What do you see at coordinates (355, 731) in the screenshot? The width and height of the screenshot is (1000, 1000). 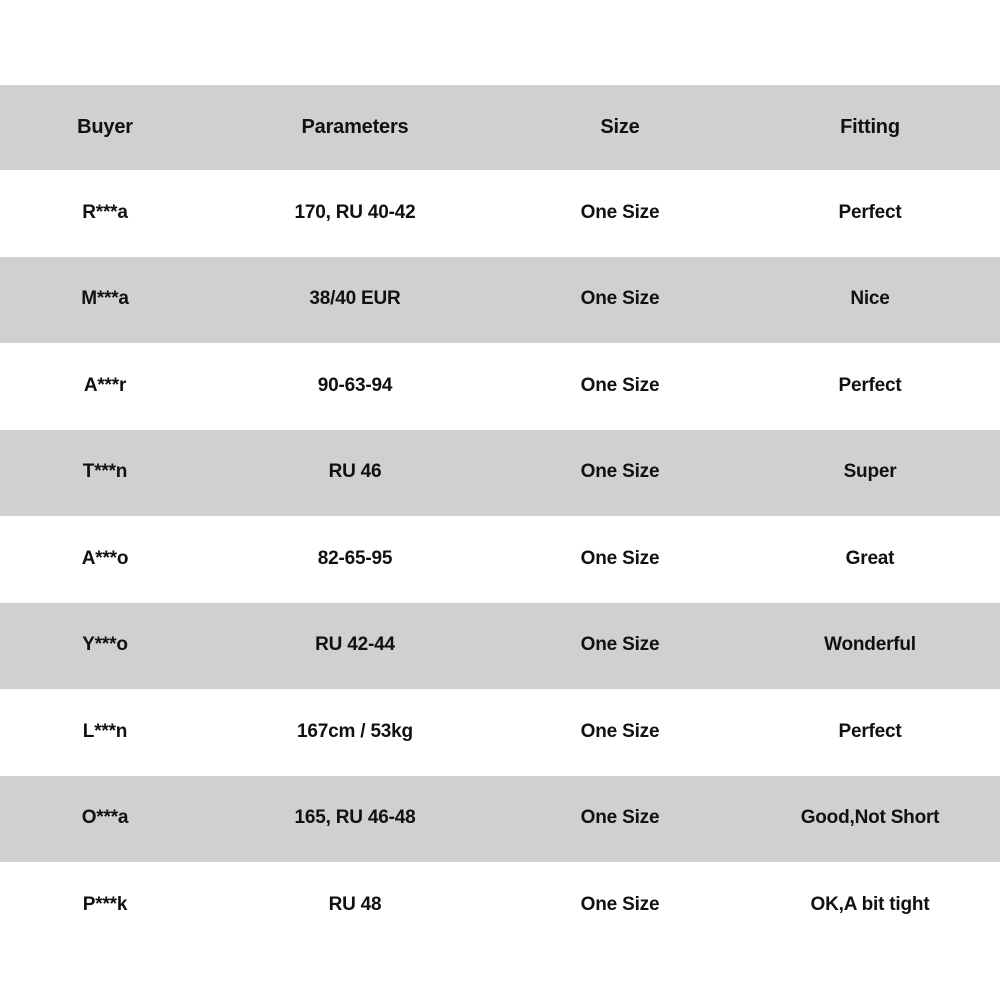 I see `cell-parameters: 167cm / 53kg` at bounding box center [355, 731].